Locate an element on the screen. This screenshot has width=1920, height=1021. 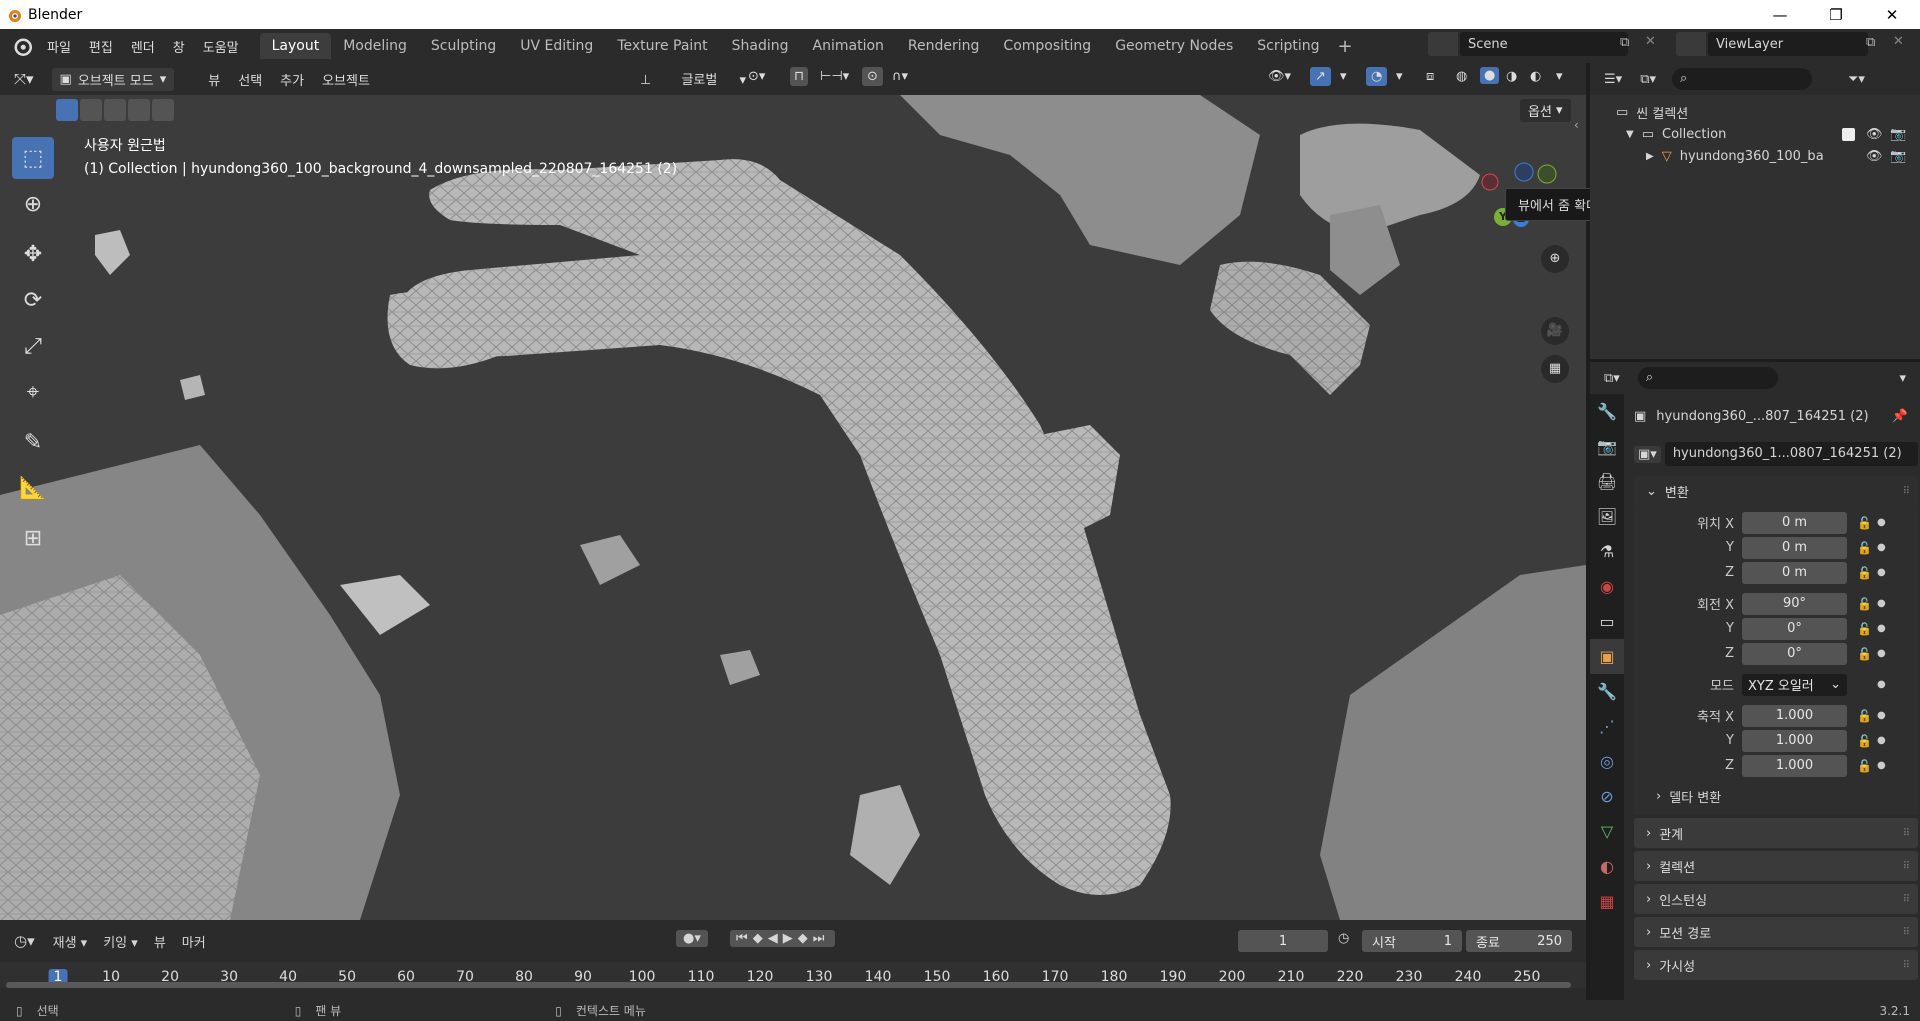
workspace-tab-geometry-nodes: Geometry Nodes is located at coordinates (1174, 46).